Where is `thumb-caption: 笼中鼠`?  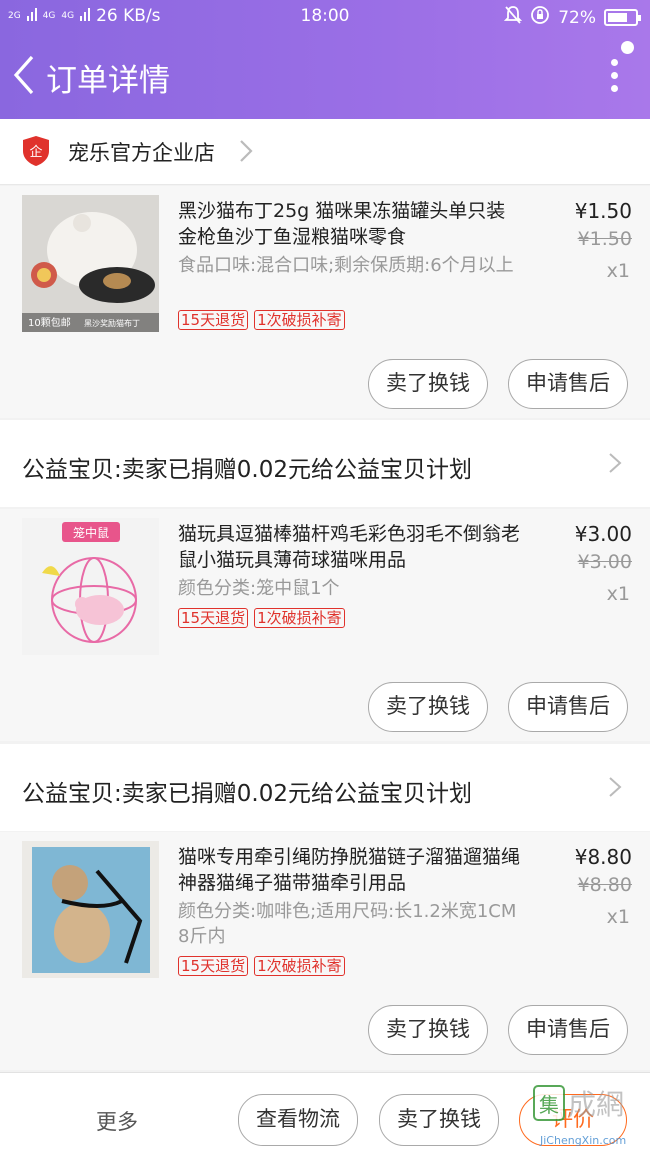 thumb-caption: 笼中鼠 is located at coordinates (91, 532).